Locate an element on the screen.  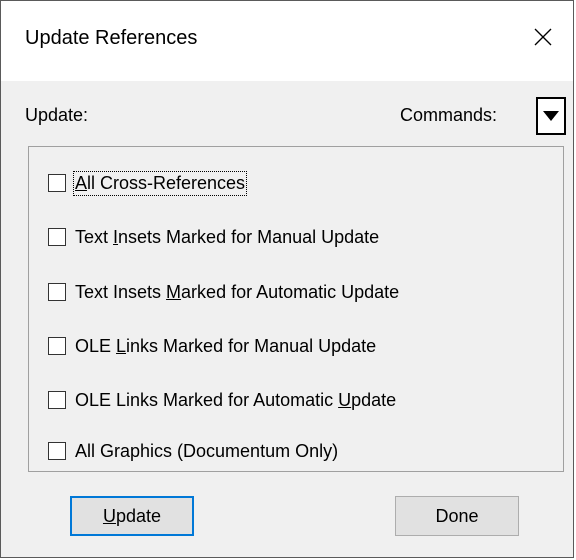
option-all-graphics: All Graphics (Documentum Only) is located at coordinates (193, 451).